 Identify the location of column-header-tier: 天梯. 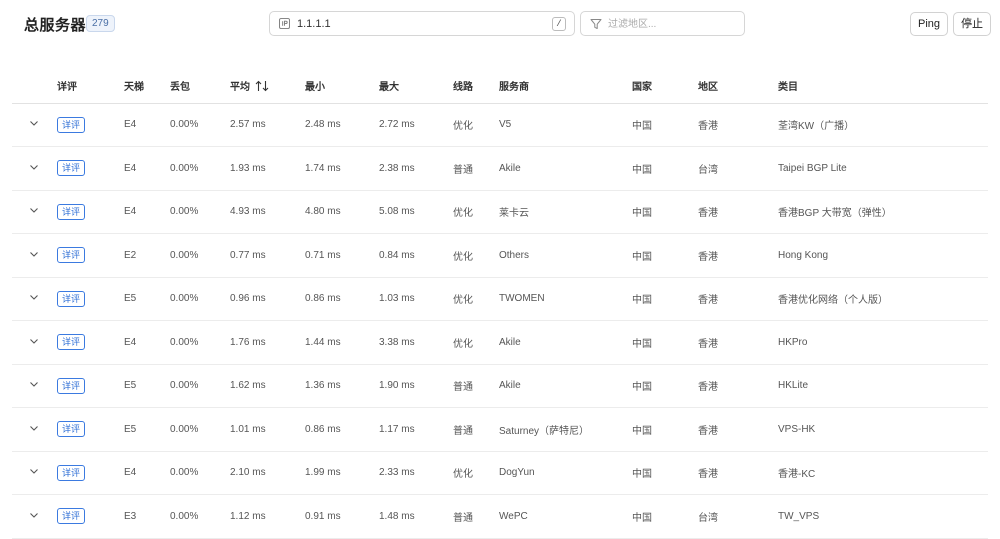
(147, 85).